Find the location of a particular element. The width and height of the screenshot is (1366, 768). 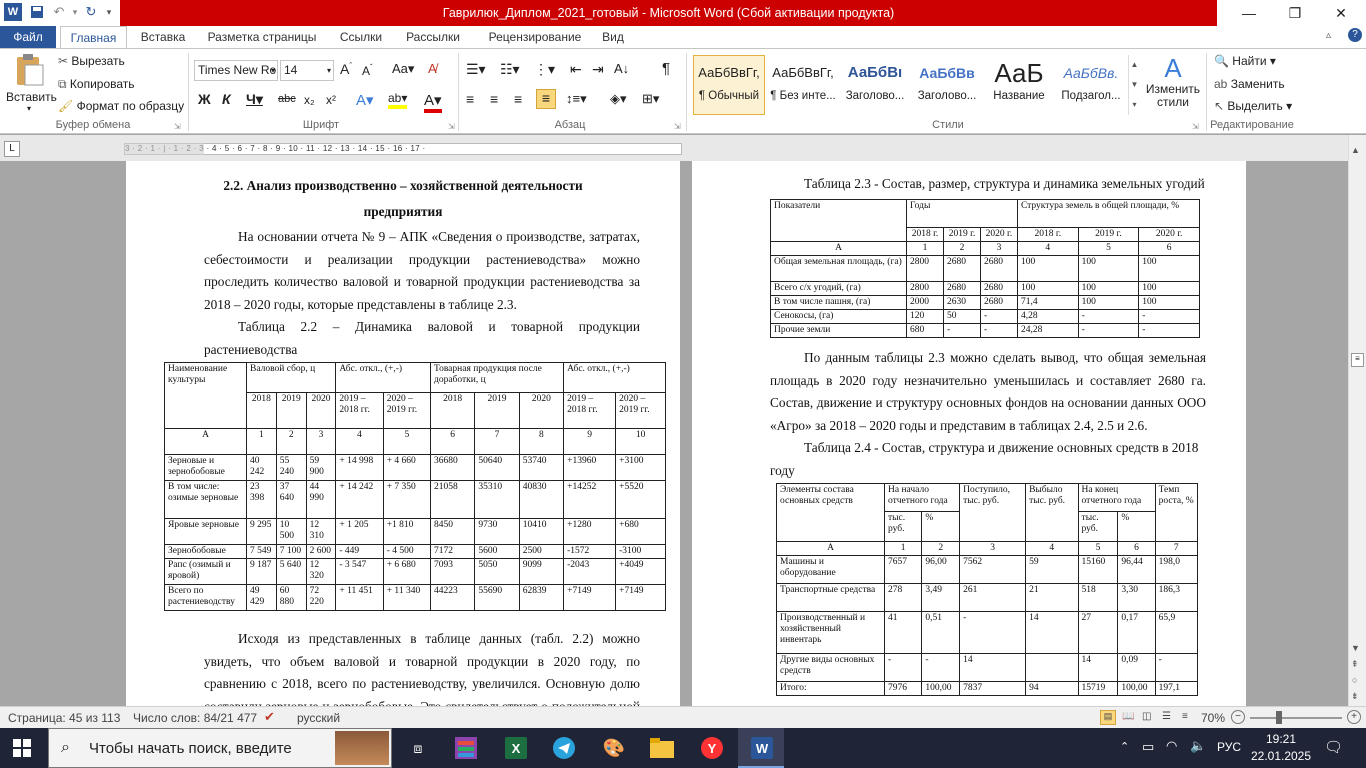

line-spacing-icon: ↕≡▾ is located at coordinates (576, 99).